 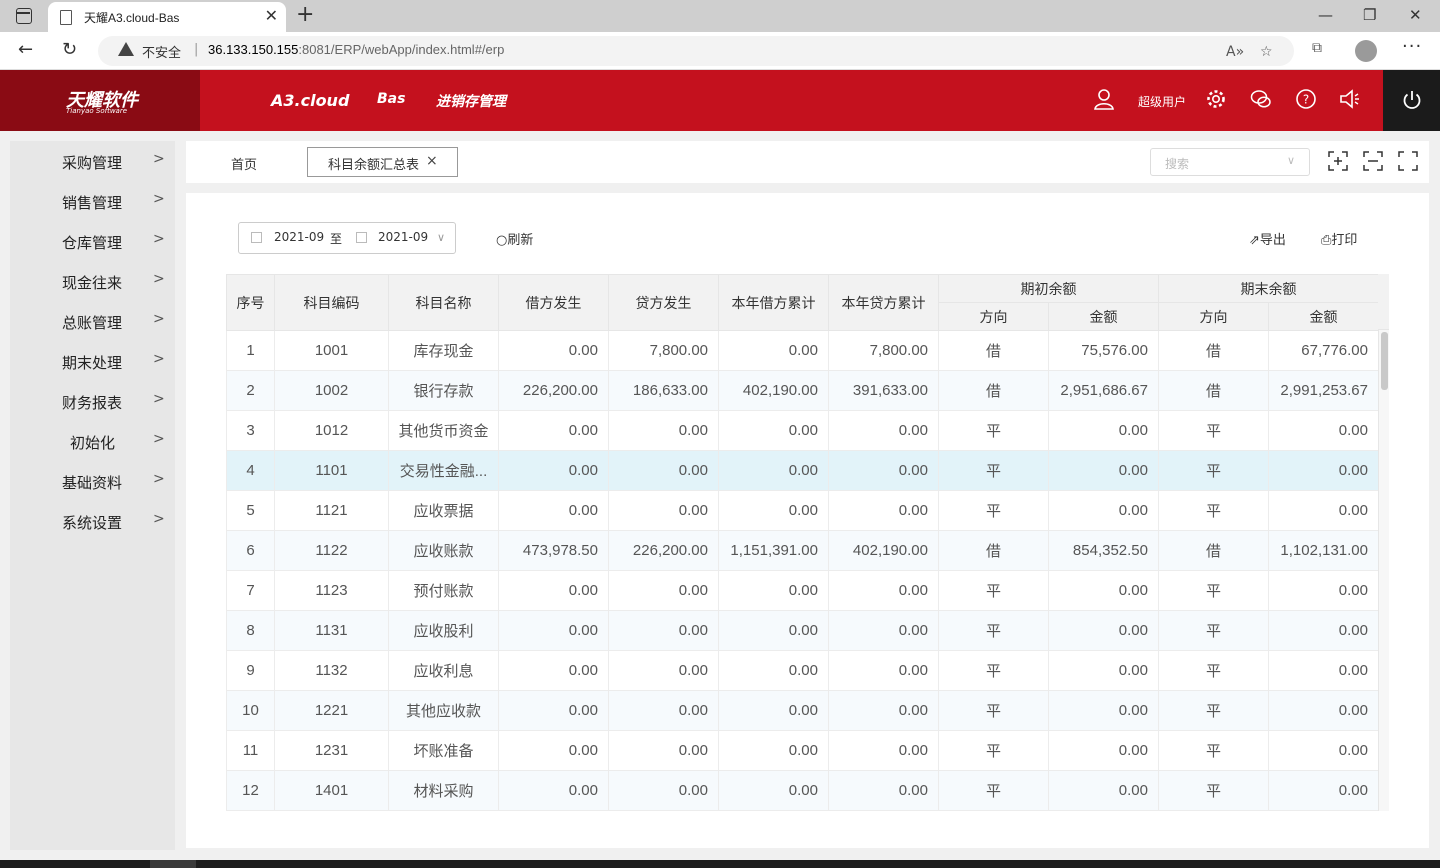 I want to click on col-header-credit: 贷方发生, so click(x=663, y=302).